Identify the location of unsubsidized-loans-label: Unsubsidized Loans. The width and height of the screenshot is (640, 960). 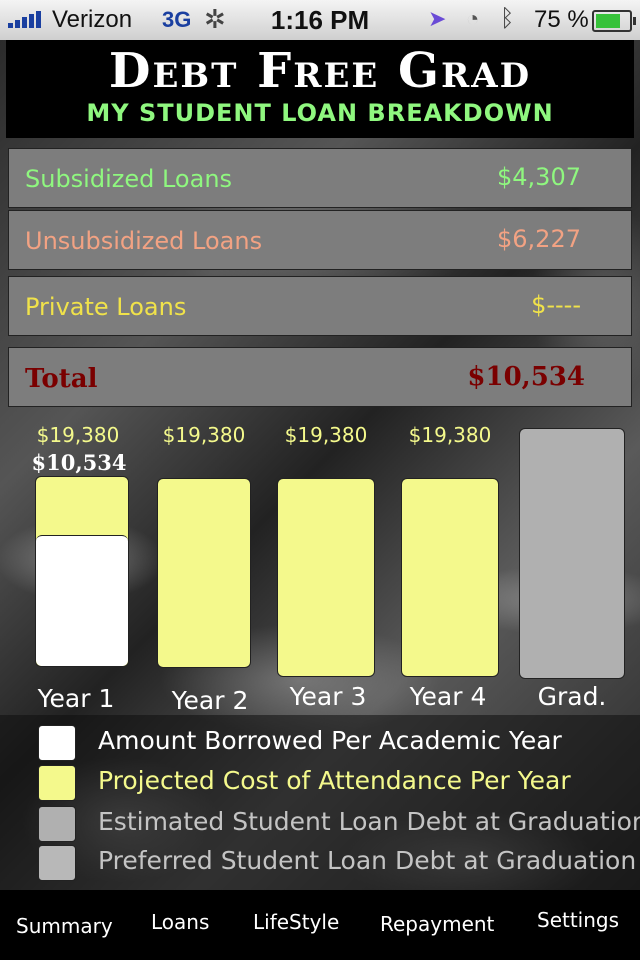
(144, 241).